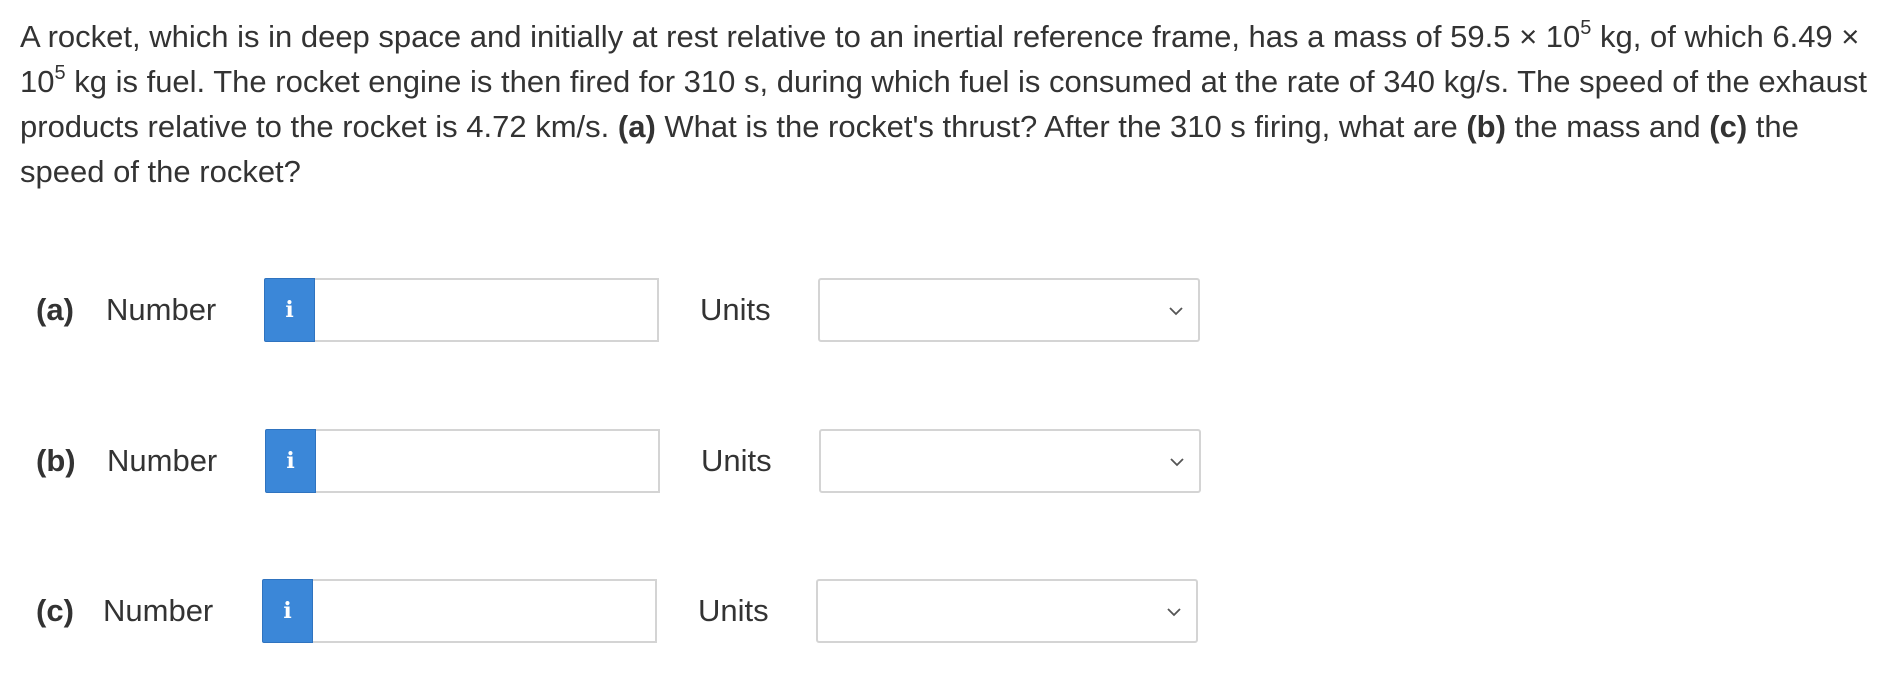 The image size is (1896, 698). I want to click on part-label: (b), so click(56, 460).